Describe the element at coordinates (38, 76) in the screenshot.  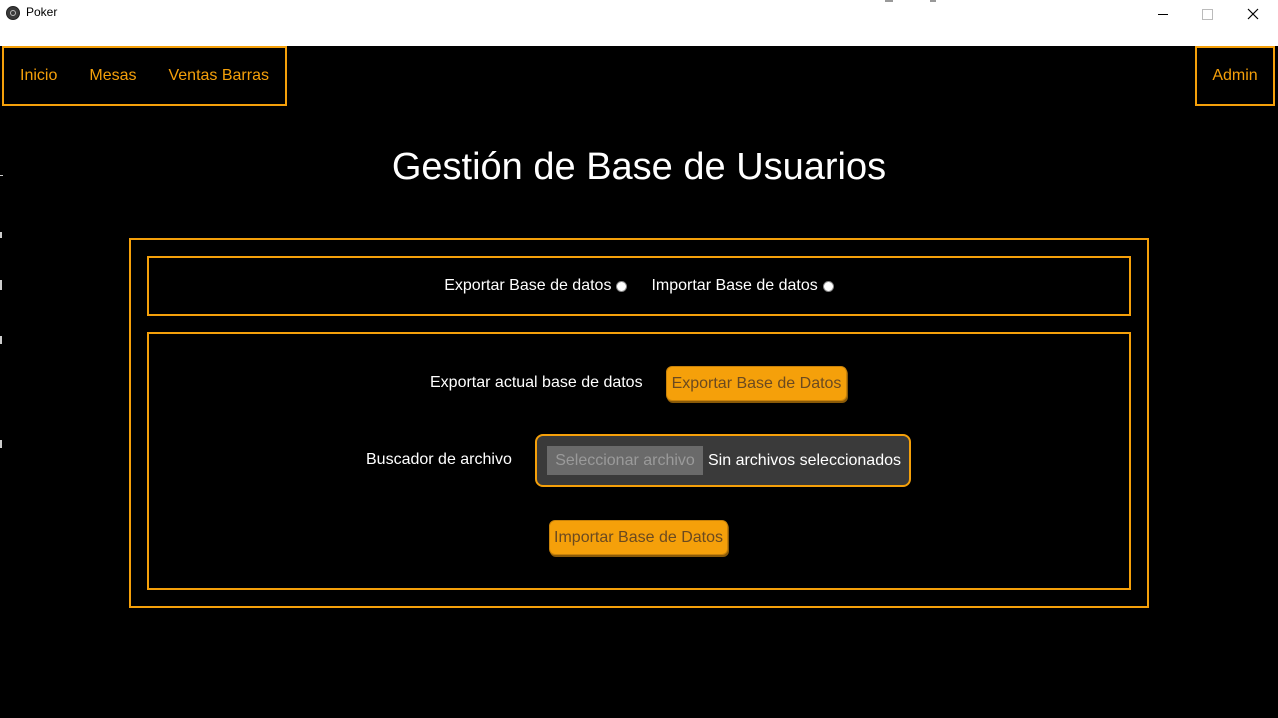
I see `nav-item-inicio: Inicio` at that location.